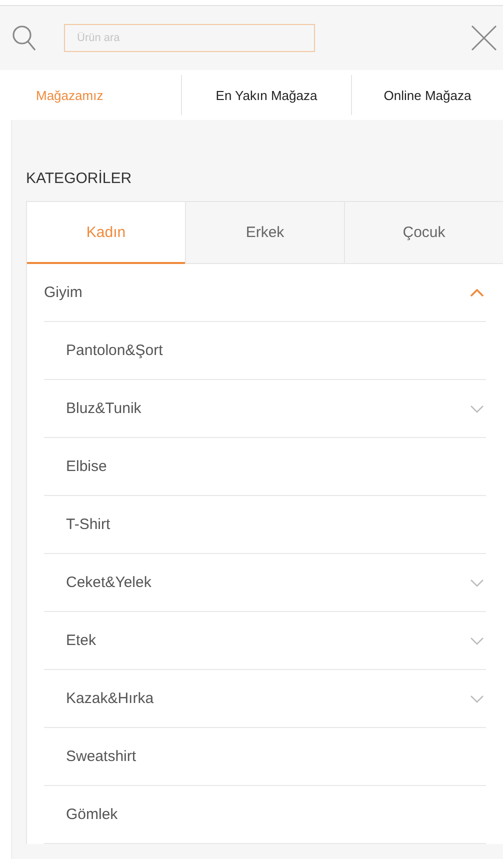 The width and height of the screenshot is (503, 859). Describe the element at coordinates (265, 351) in the screenshot. I see `category-item: Pantolon&Şort` at that location.